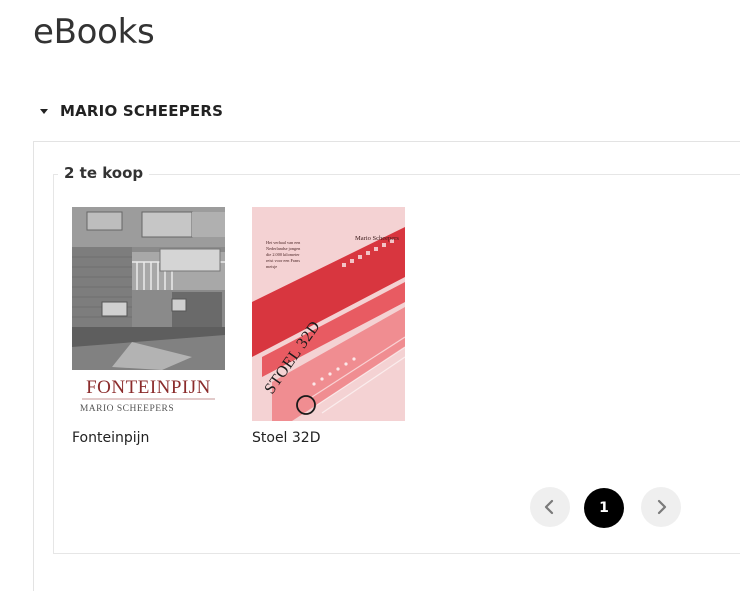 This screenshot has height=591, width=740. I want to click on book-item-fonteinpijn: FONTEINPIJN MARIO SCHEEPERS Fonteinpijn, so click(149, 326).